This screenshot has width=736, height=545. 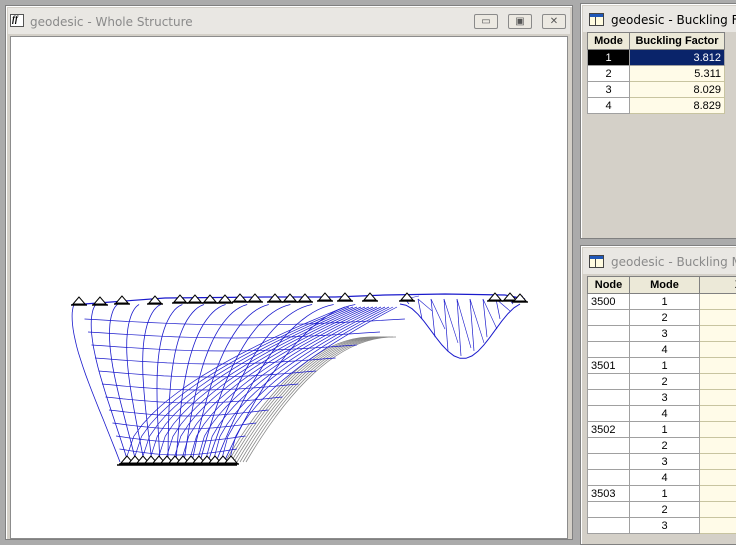 I want to click on whole-structure-titlebar: ff geodesic - Whole Structure ▭ ▣ ✕, so click(x=289, y=21).